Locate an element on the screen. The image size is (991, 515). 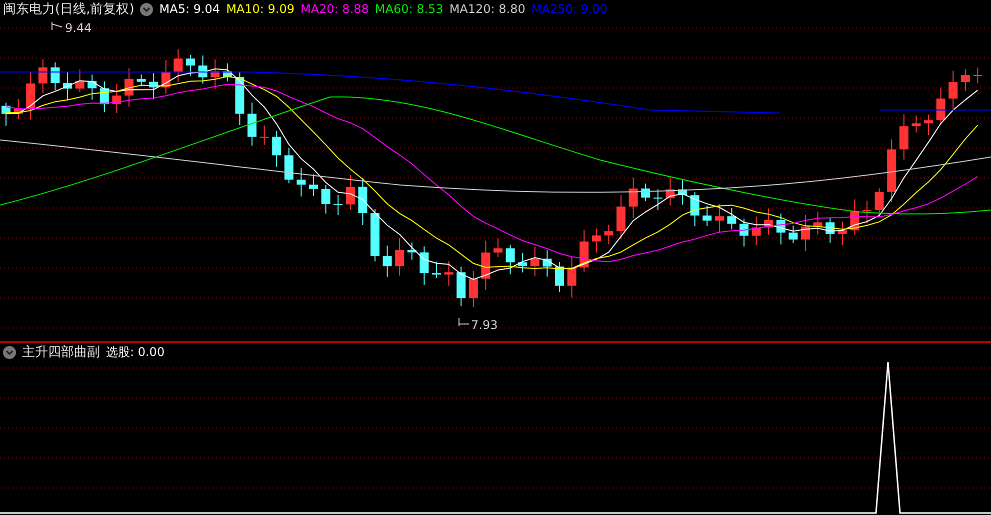
moving-average-label: MA120: 8.80 is located at coordinates (487, 9).